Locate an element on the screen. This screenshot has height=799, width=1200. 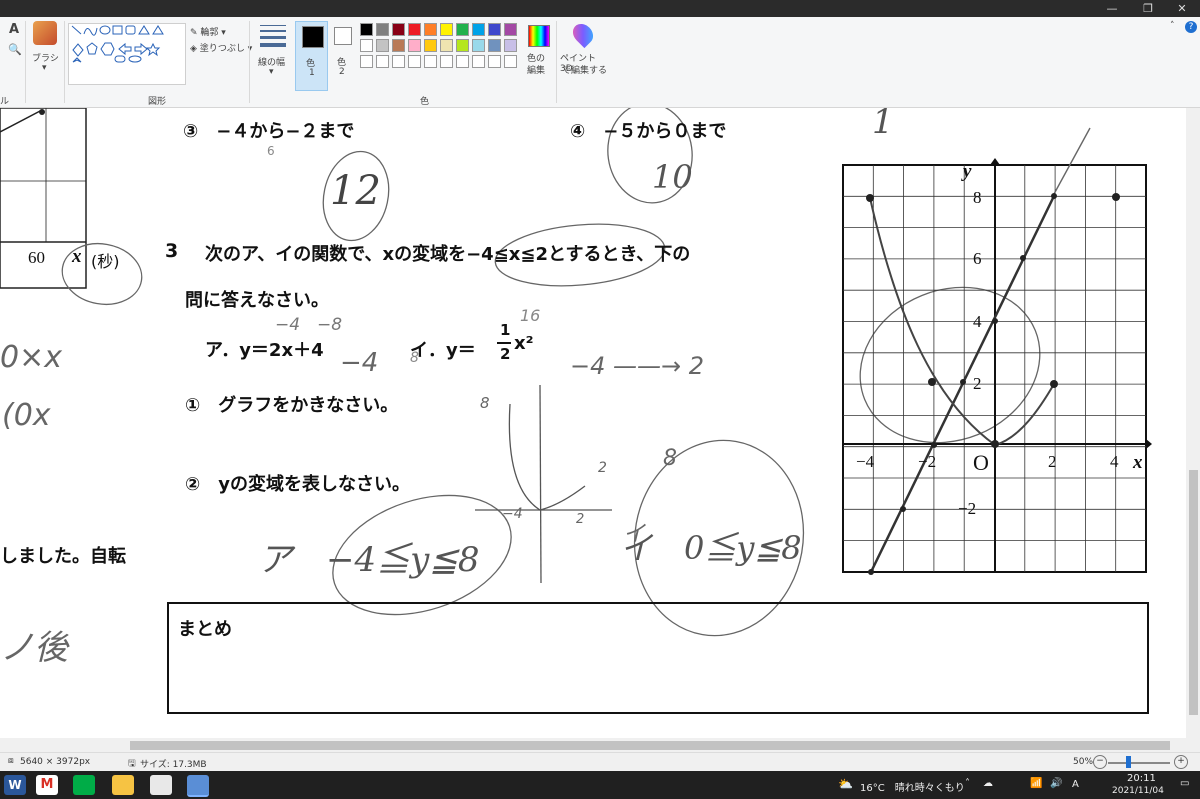
close-button: ✕ is located at coordinates (1181, 8).